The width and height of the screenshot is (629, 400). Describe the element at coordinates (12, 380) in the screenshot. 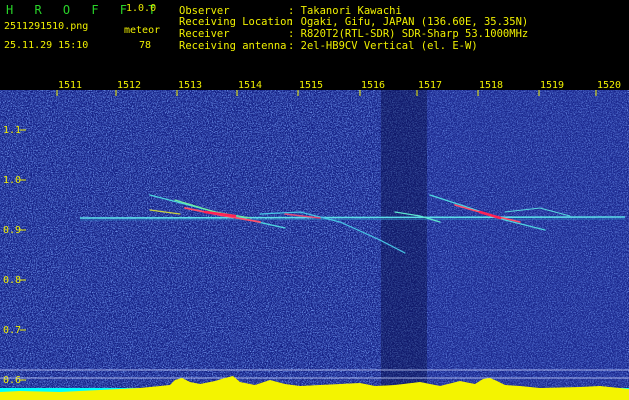

I see `y-tick-label: 0.6` at that location.